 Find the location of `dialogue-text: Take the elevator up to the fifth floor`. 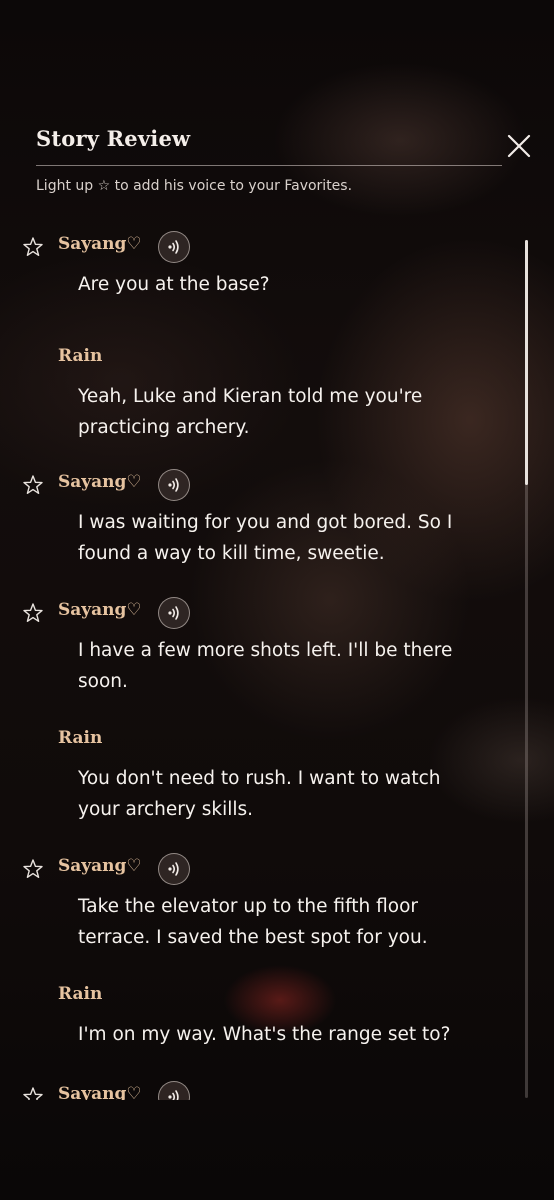

dialogue-text: Take the elevator up to the fifth floor is located at coordinates (248, 906).